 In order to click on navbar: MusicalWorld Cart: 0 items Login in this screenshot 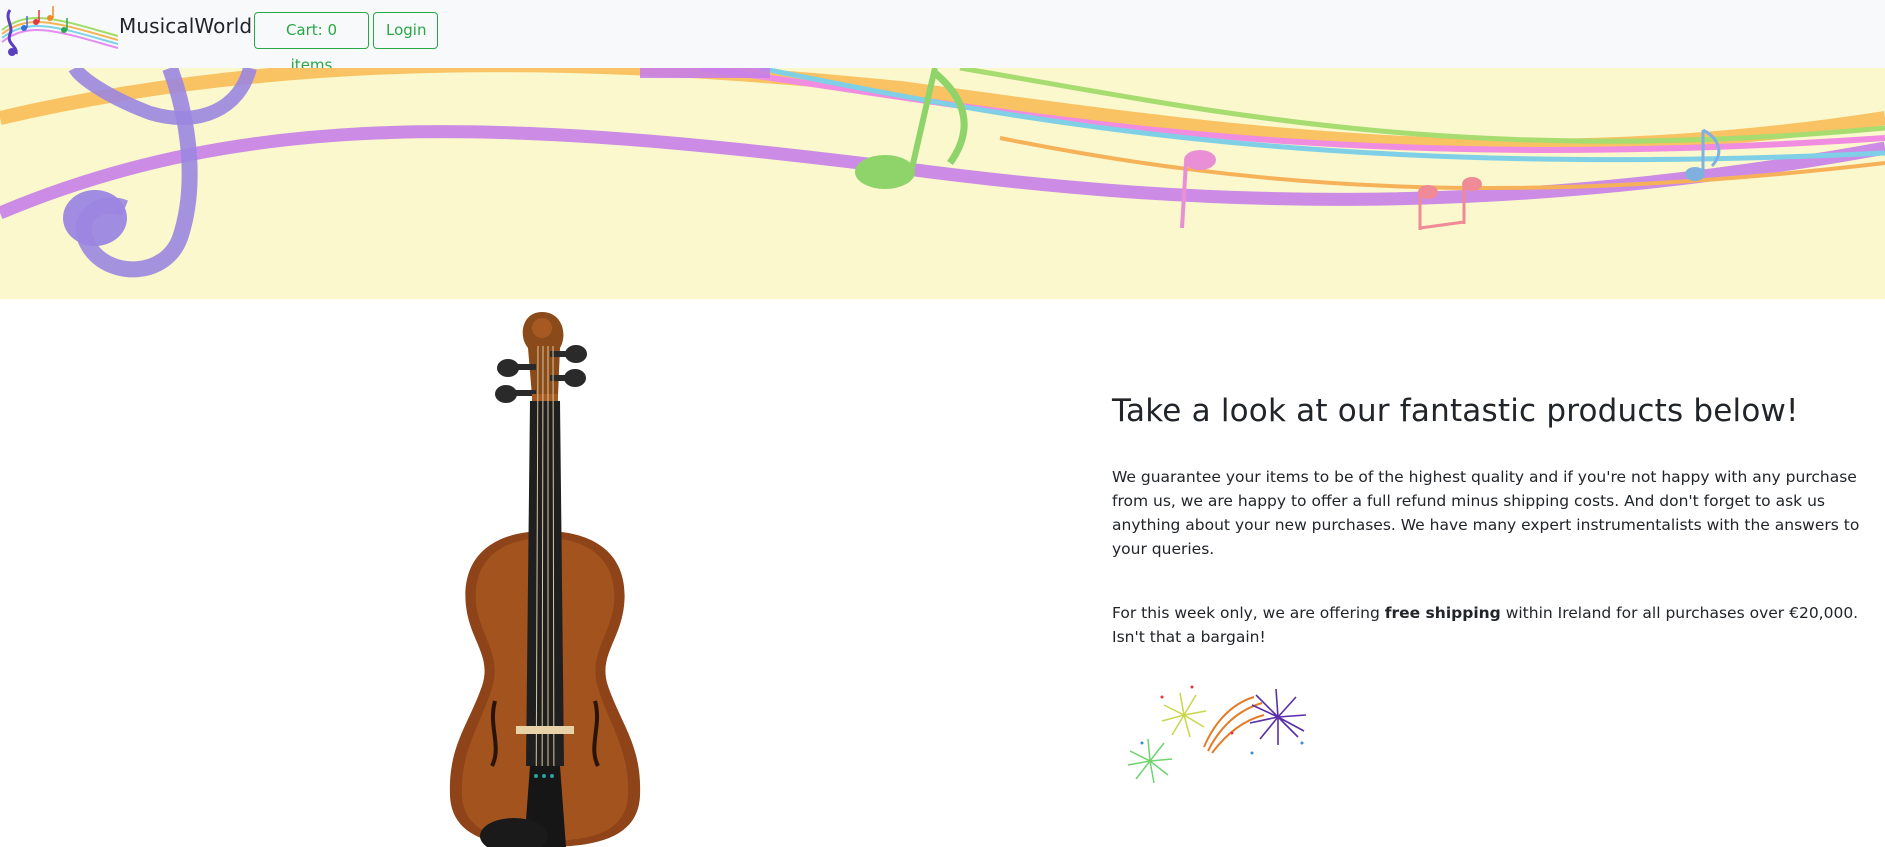, I will do `click(942, 37)`.